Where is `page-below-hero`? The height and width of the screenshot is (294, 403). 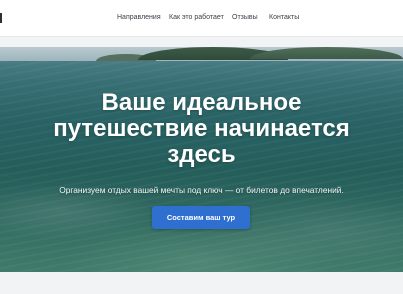 page-below-hero is located at coordinates (201, 283).